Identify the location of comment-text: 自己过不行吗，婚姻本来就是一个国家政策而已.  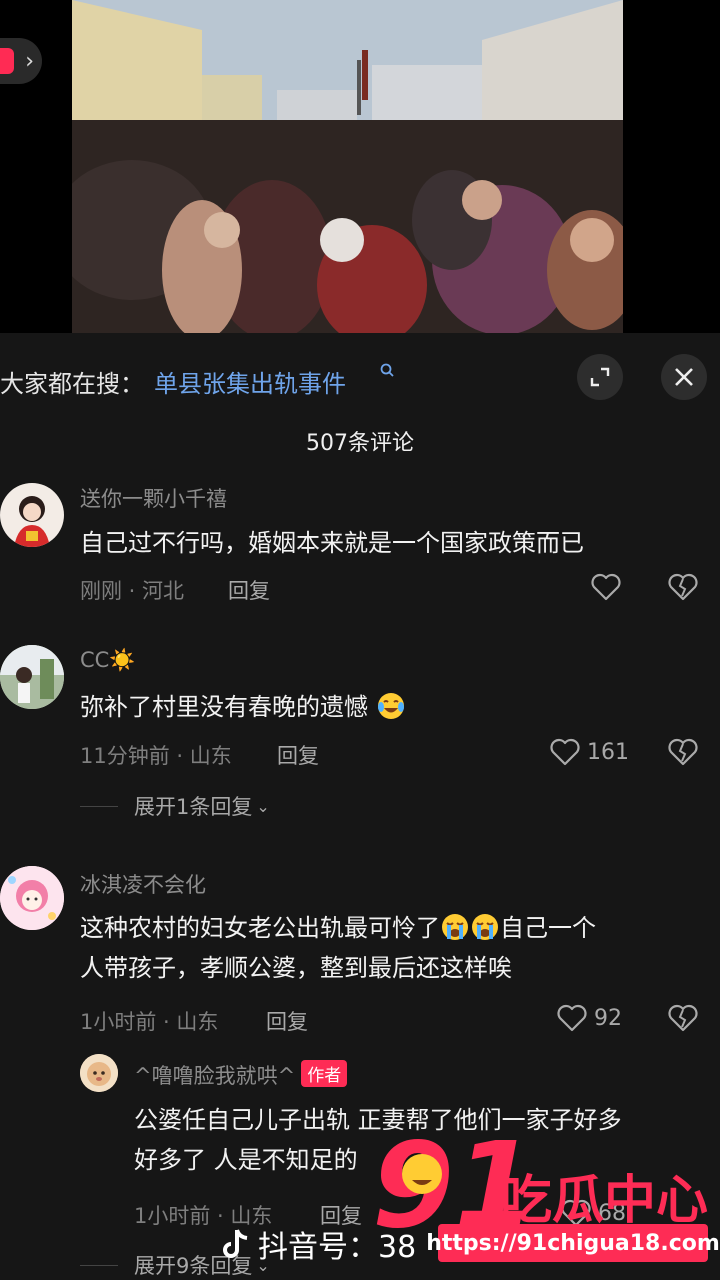
(332, 543).